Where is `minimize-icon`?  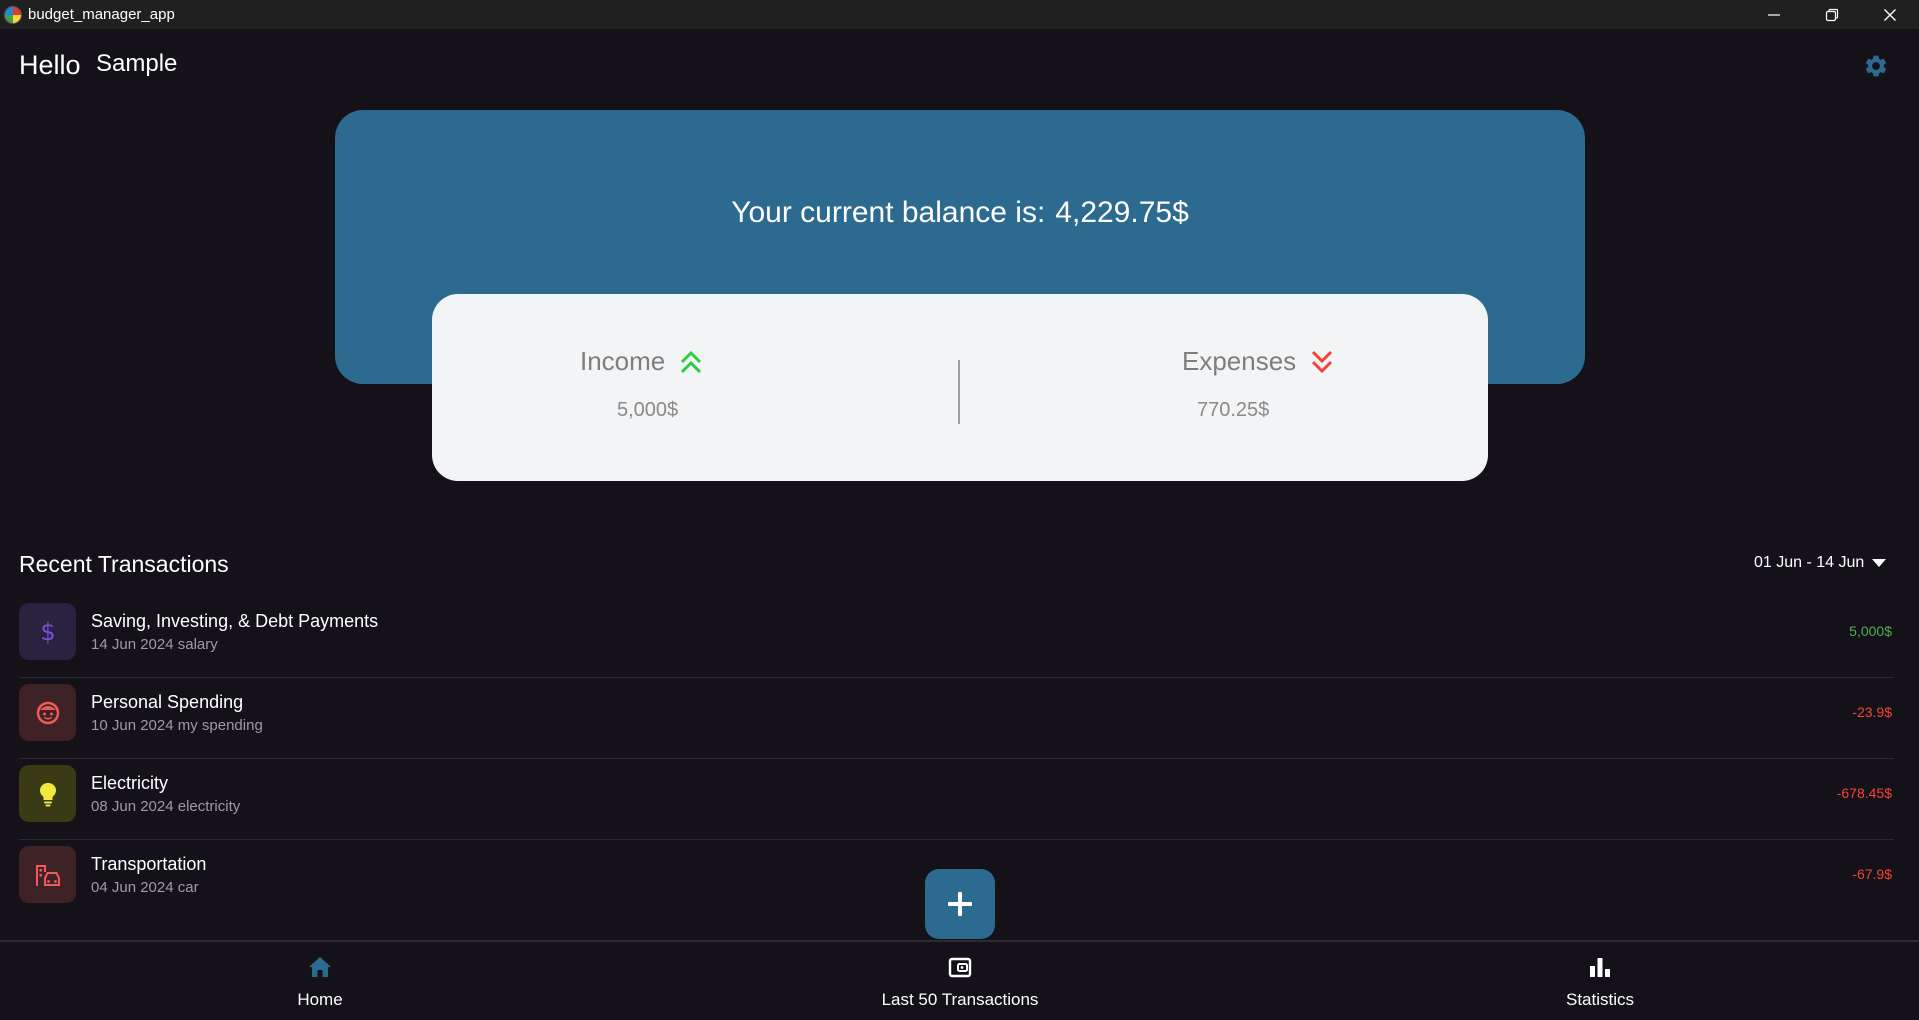
minimize-icon is located at coordinates (1774, 14).